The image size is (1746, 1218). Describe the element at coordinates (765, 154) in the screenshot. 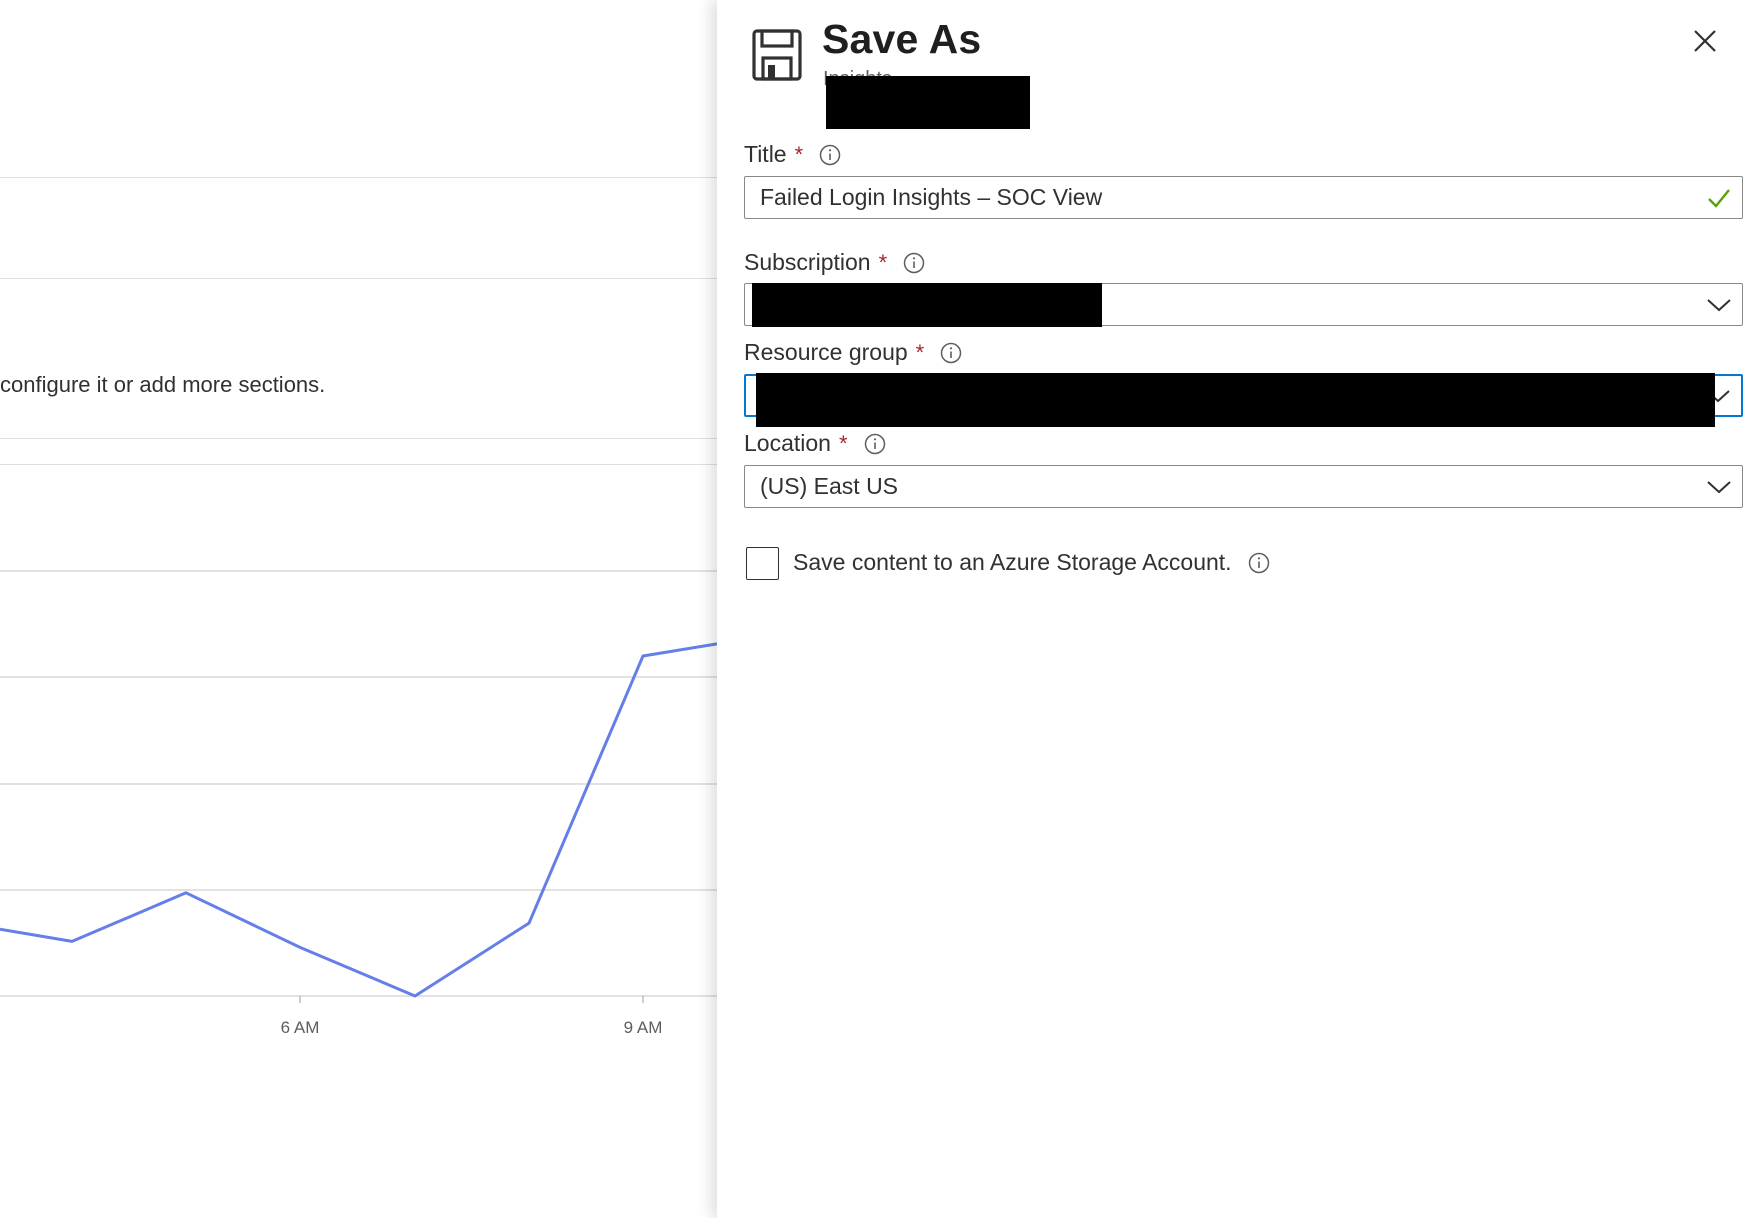

I see `title-label-text: Title` at that location.